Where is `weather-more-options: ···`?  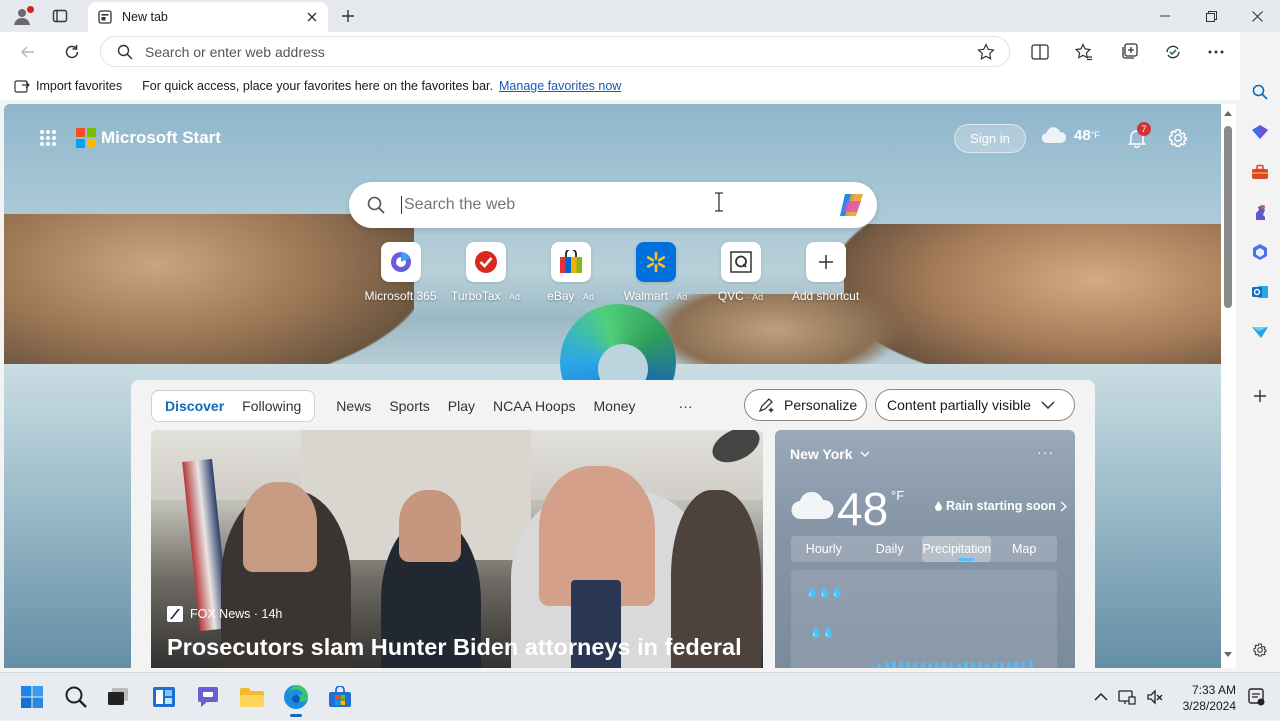
weather-more-options: ··· is located at coordinates (1045, 452).